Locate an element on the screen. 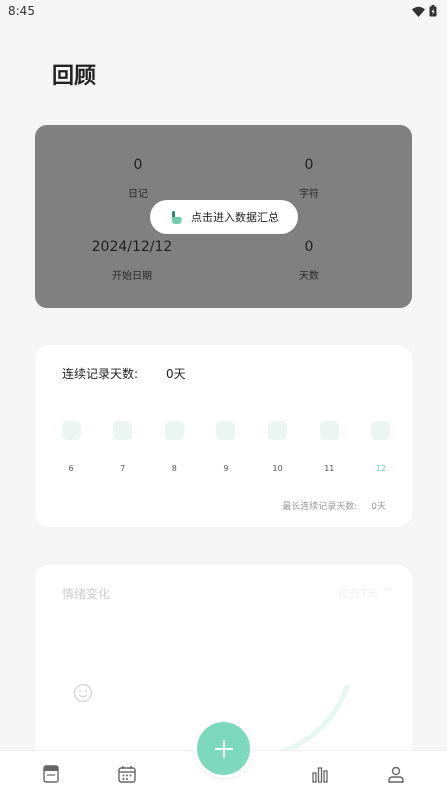 The height and width of the screenshot is (796, 447). longest-streak: 最长连续记录天数: 0天 is located at coordinates (334, 505).